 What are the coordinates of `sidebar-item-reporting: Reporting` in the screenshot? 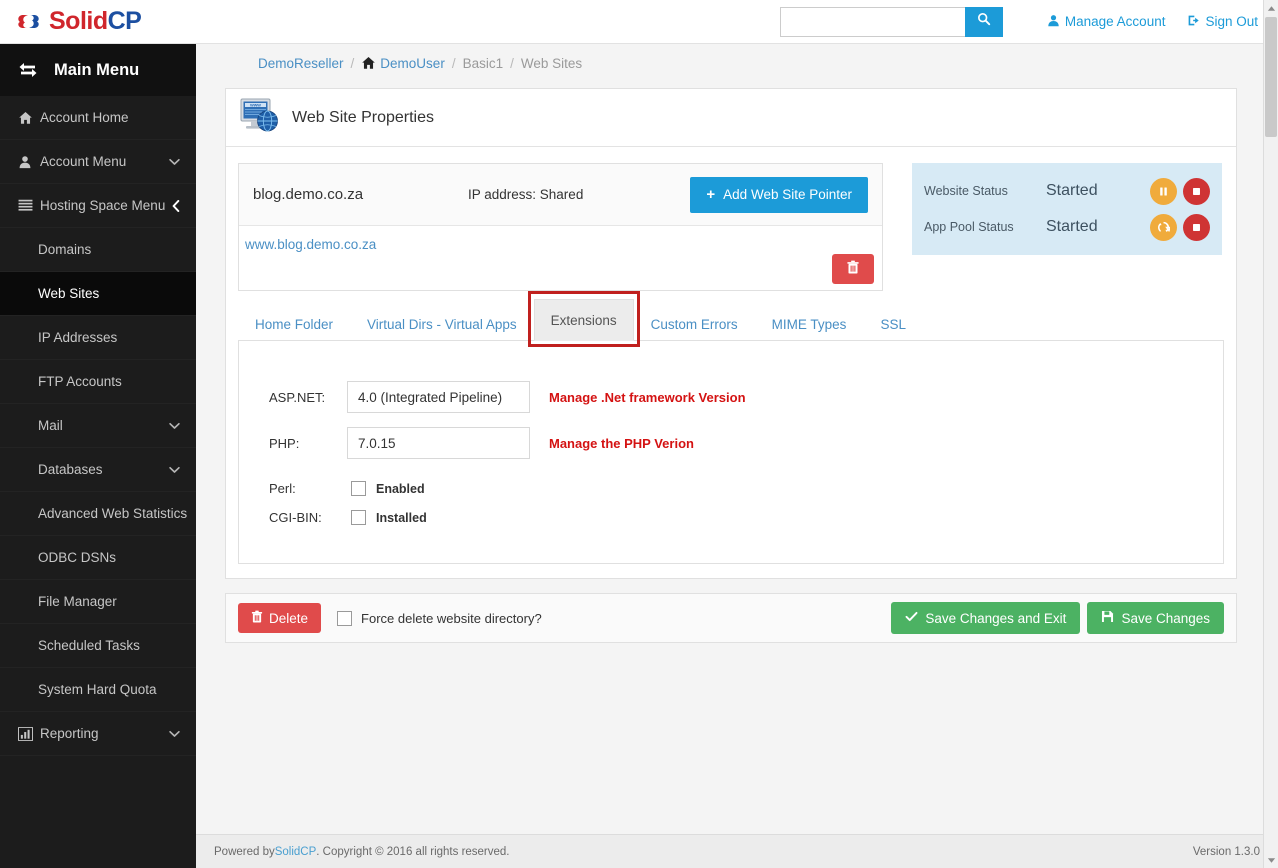 It's located at (98, 734).